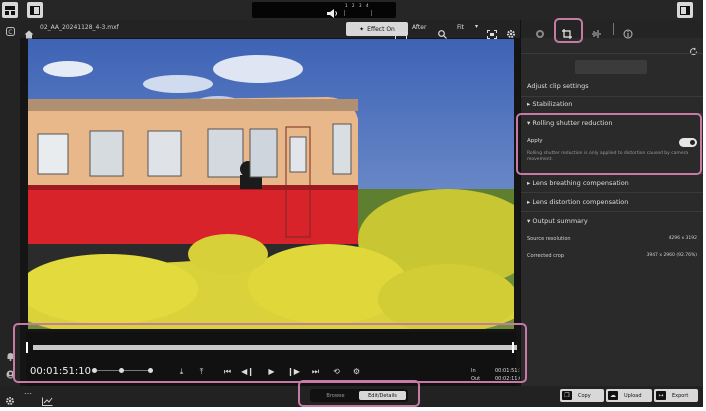  Describe the element at coordinates (633, 395) in the screenshot. I see `upload-label: Upload` at that location.